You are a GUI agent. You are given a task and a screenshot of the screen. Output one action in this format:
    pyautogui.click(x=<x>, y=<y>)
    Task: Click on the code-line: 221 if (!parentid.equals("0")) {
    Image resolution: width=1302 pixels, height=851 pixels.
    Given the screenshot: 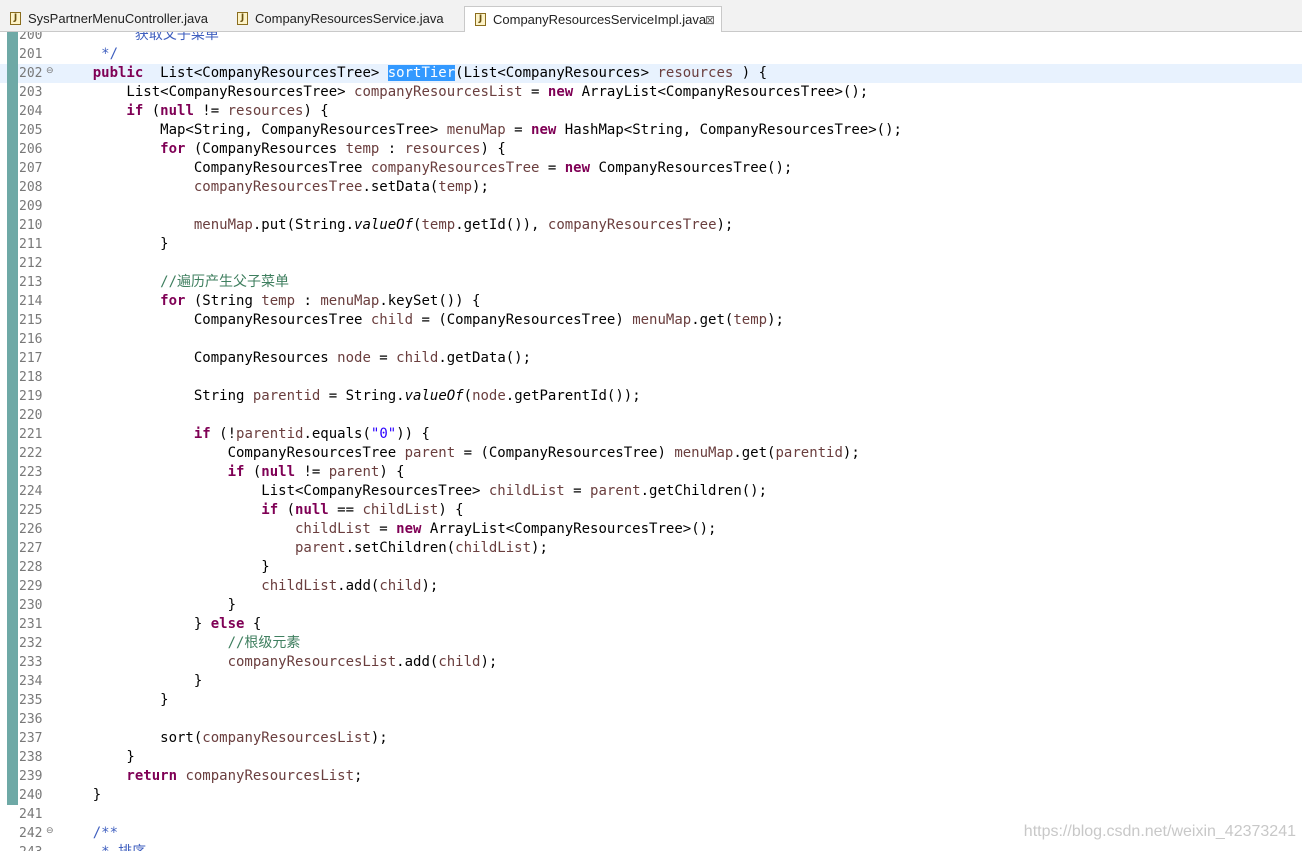 What is the action you would take?
    pyautogui.click(x=651, y=434)
    